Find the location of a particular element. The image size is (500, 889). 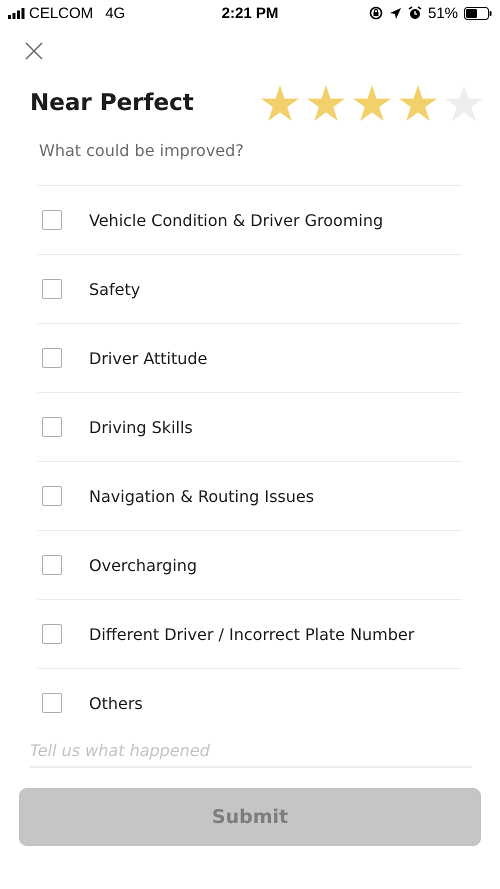

issue-label: Different Driver / Incorrect Plate Number is located at coordinates (251, 634).